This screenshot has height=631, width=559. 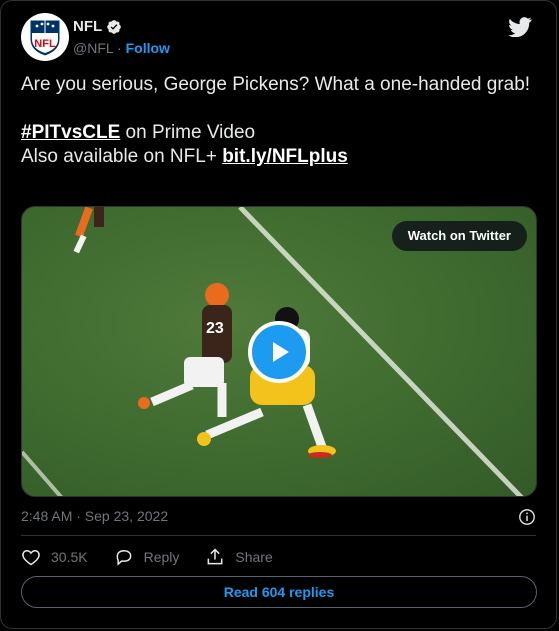 What do you see at coordinates (188, 132) in the screenshot?
I see `hashtag-suffix: on Prime Video` at bounding box center [188, 132].